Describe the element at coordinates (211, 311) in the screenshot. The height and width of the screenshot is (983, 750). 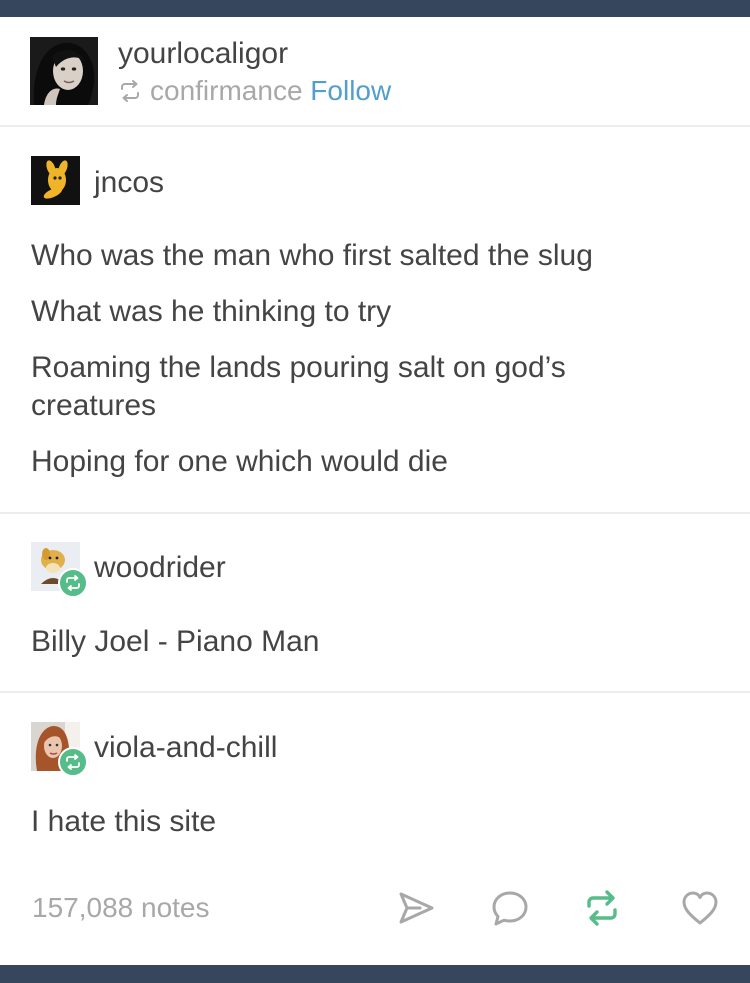
I see `post-line: What was he thinking to try` at that location.